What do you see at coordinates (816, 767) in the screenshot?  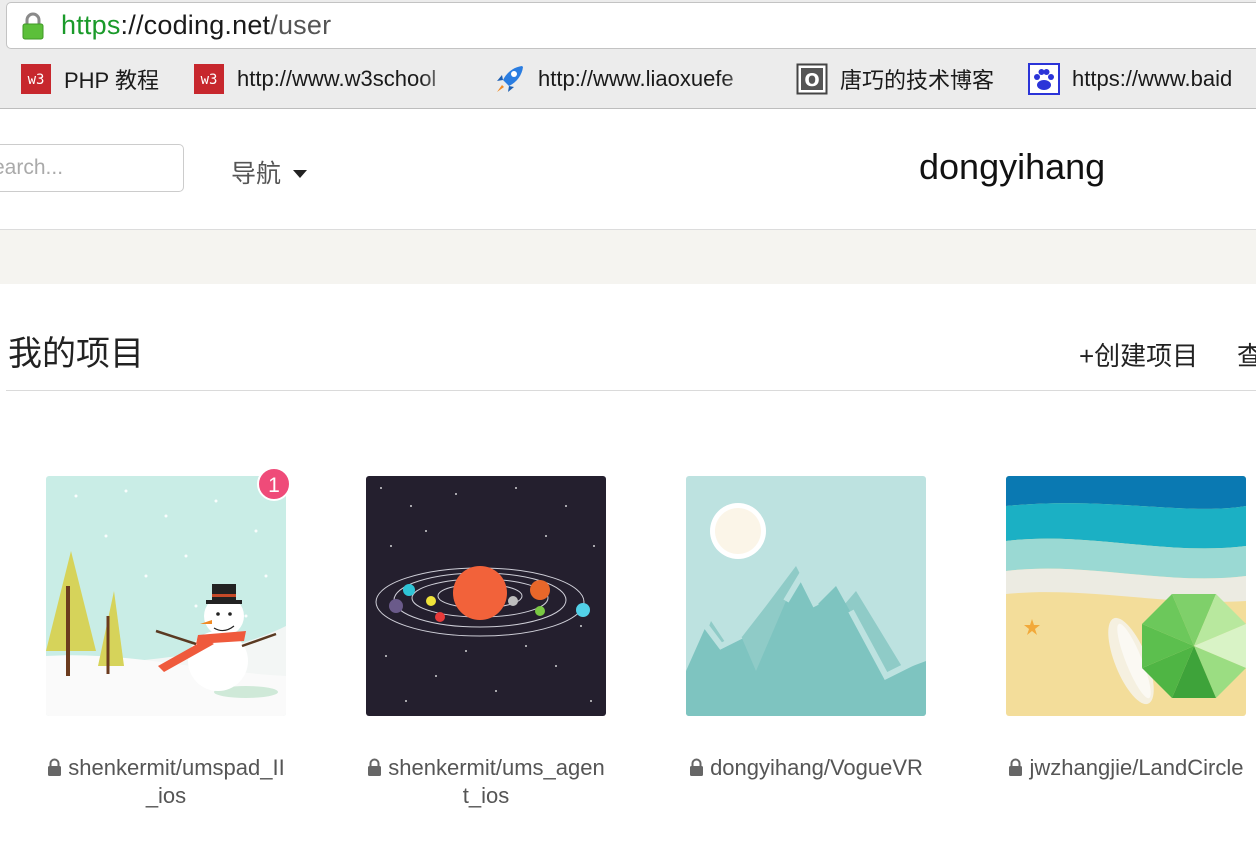 I see `project-name-text: dongyihang/VogueVR` at bounding box center [816, 767].